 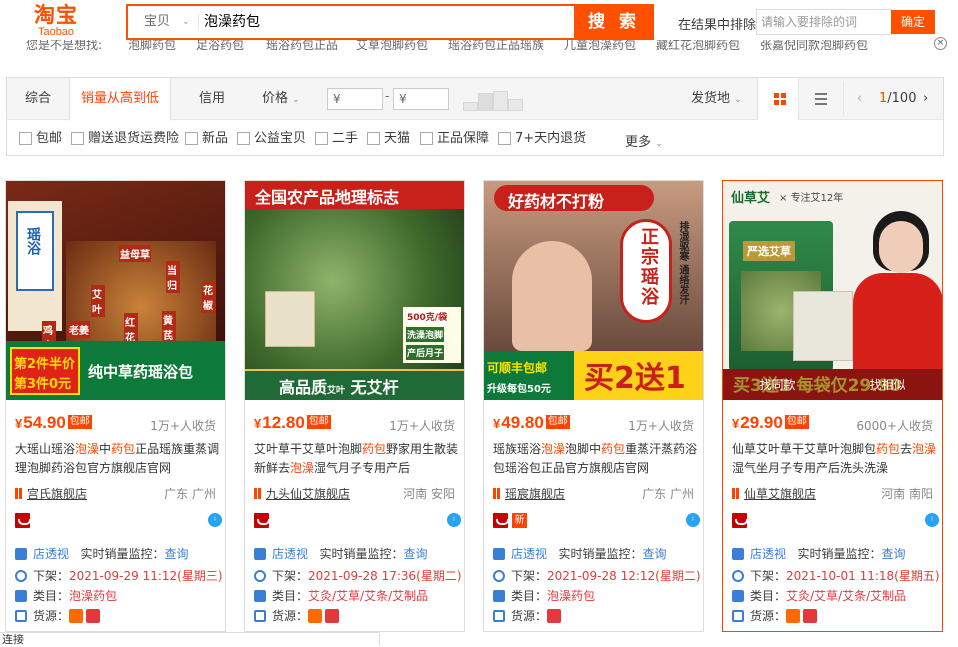 I want to click on filter-free-shipping: 包邮, so click(x=40, y=139).